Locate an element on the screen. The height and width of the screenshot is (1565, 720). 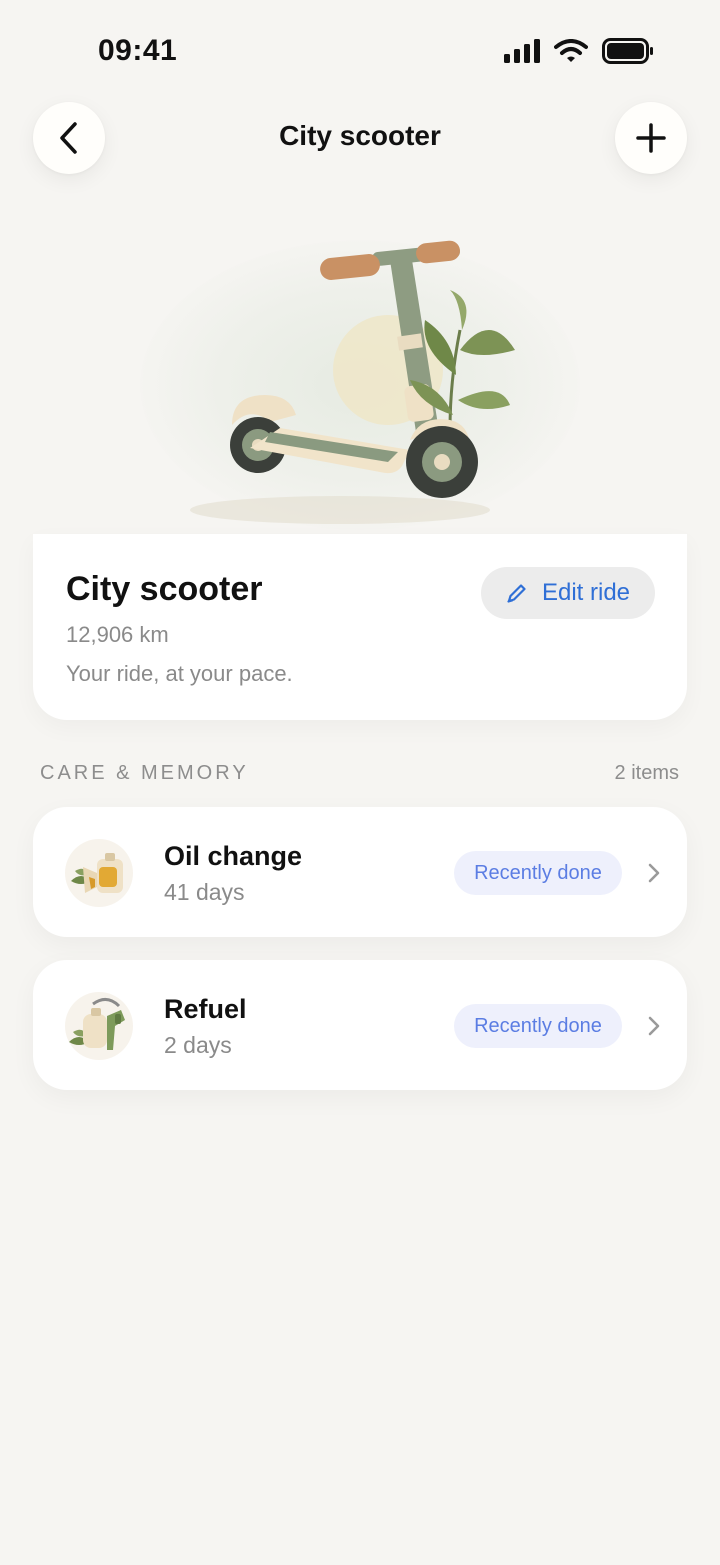
scooter-illustration is located at coordinates (352, 382).